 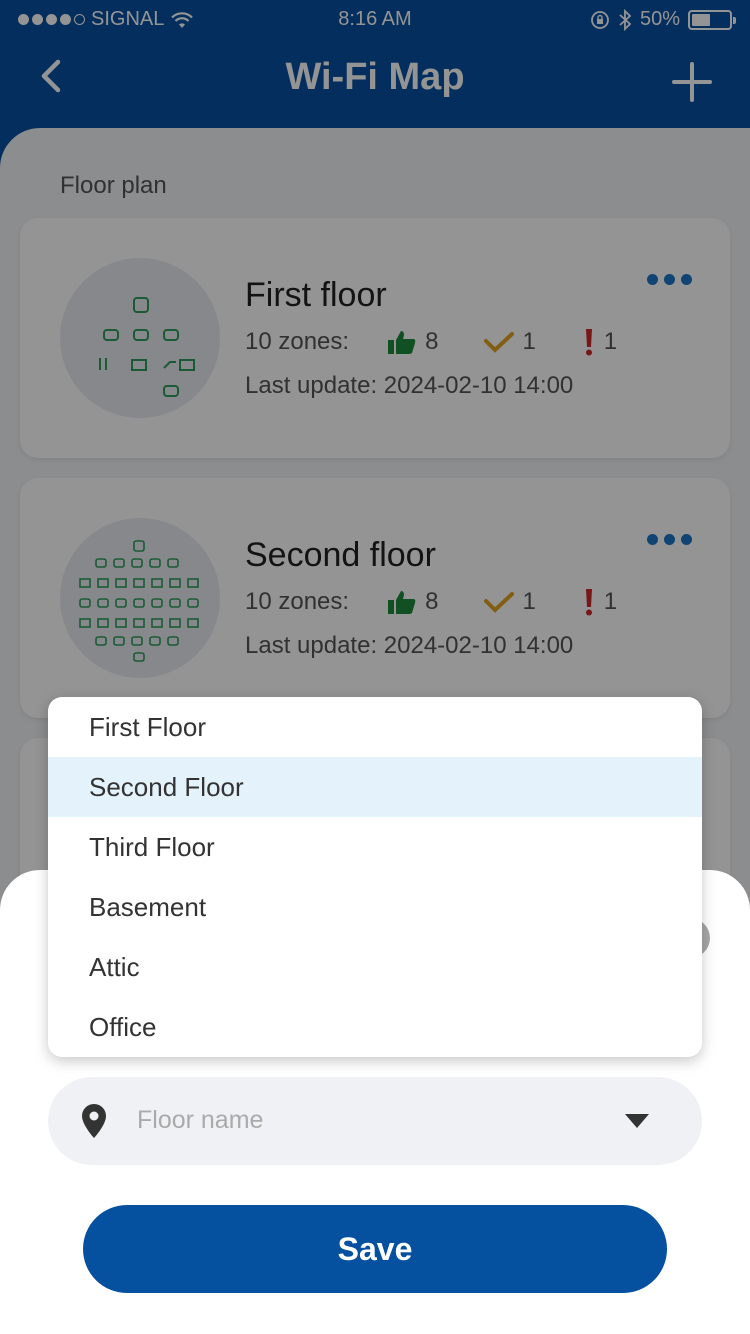 I want to click on dropdown-option: Basement, so click(x=375, y=907).